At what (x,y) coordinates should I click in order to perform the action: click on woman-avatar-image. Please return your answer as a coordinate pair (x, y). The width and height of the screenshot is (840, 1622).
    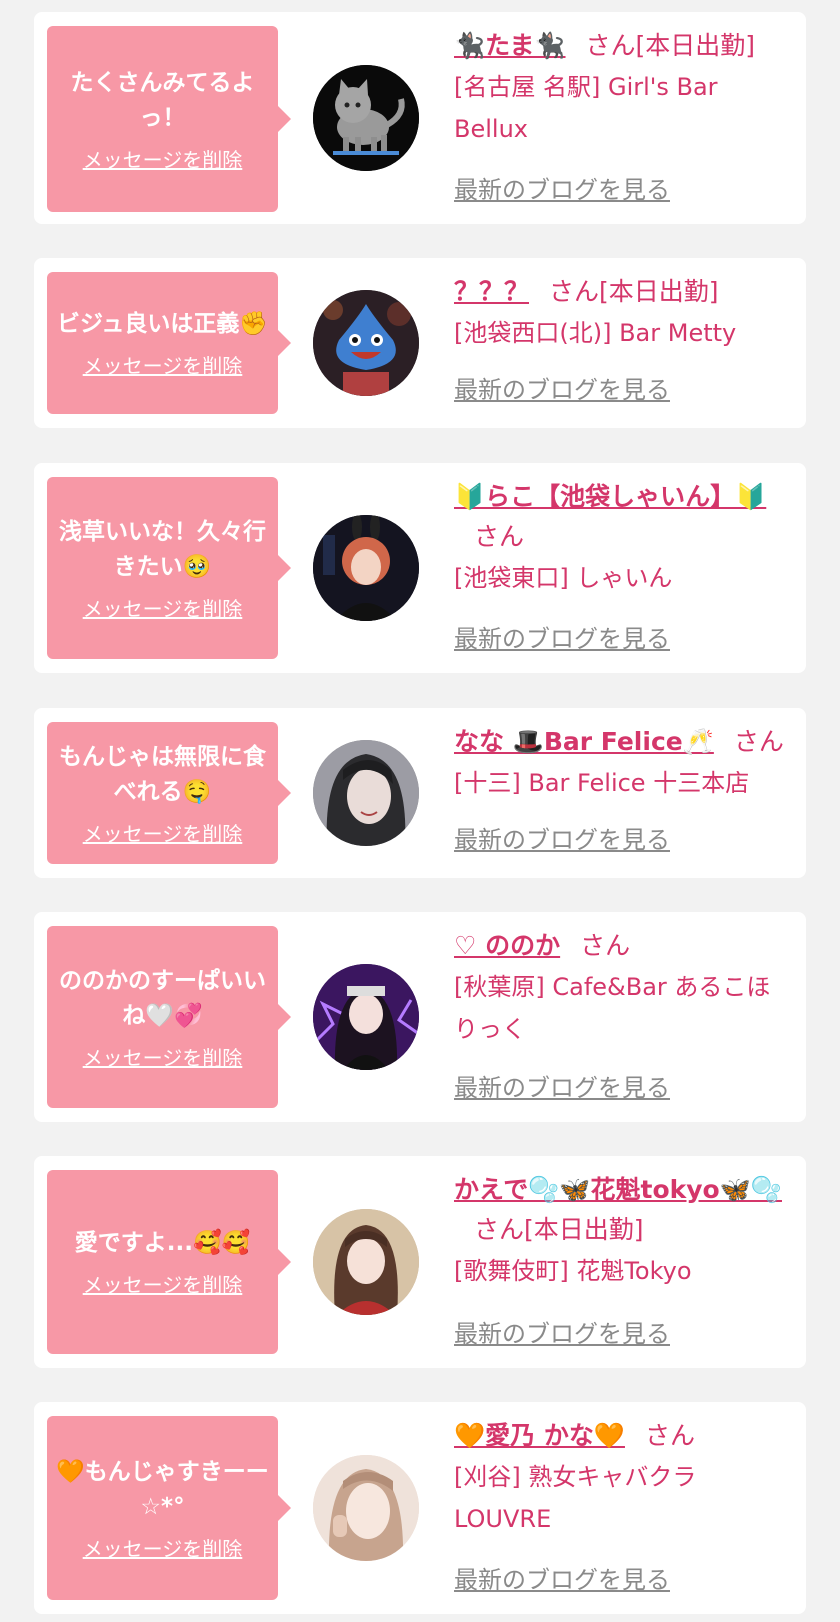
    Looking at the image, I should click on (366, 1508).